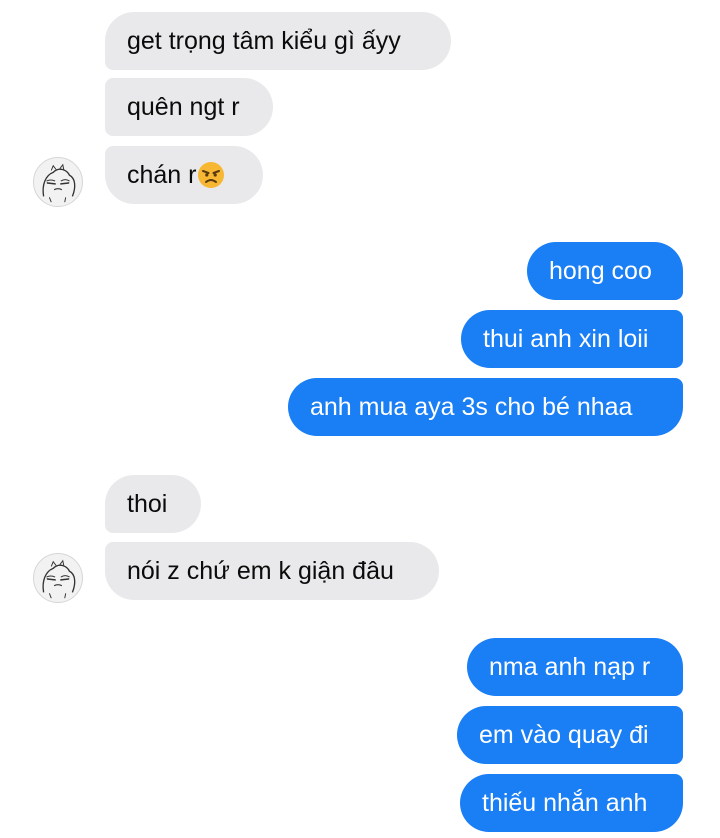 This screenshot has width=720, height=838. Describe the element at coordinates (471, 407) in the screenshot. I see `message-text: anh mua aya 3s cho bé nhaa` at that location.